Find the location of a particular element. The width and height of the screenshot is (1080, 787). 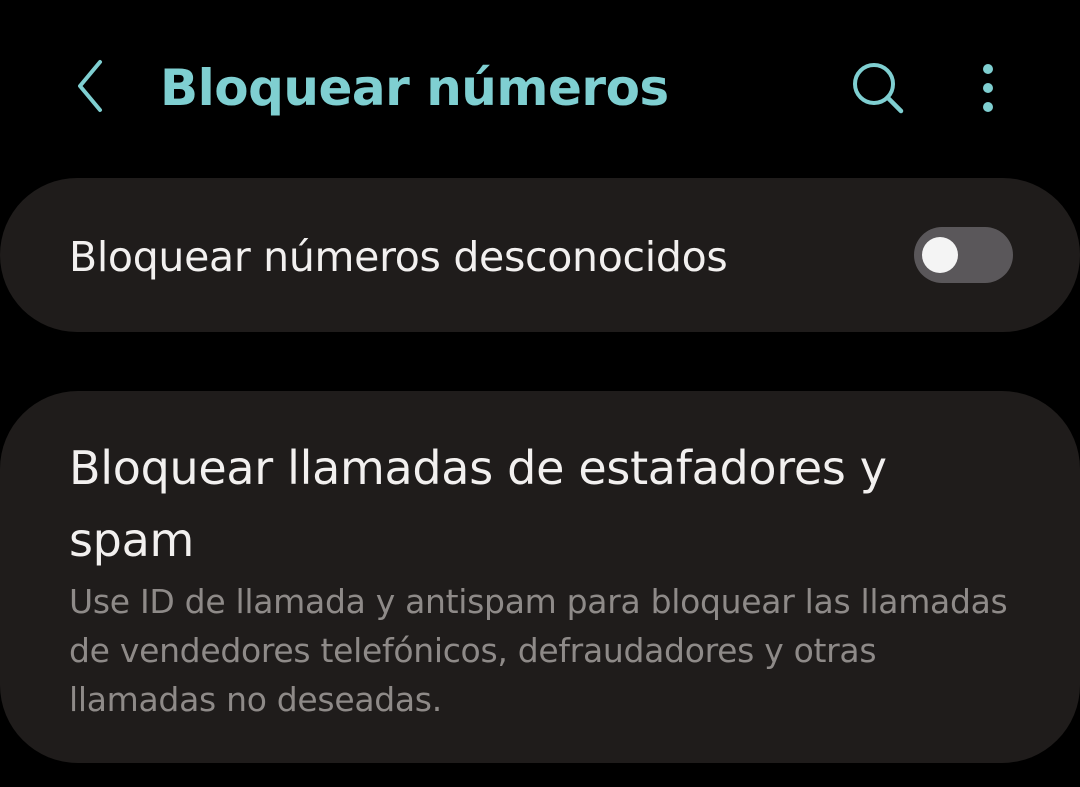

block-spam-title: Bloquear llamadas de estafadores y spam is located at coordinates (478, 504).